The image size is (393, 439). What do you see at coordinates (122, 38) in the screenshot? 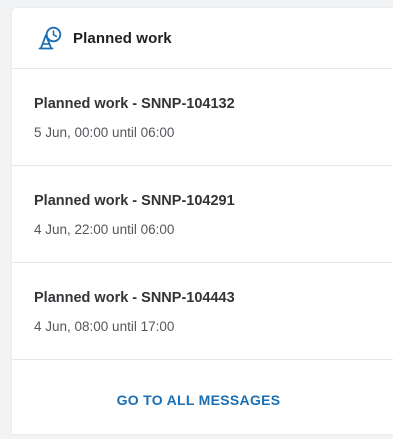
I see `card-title: Planned work` at bounding box center [122, 38].